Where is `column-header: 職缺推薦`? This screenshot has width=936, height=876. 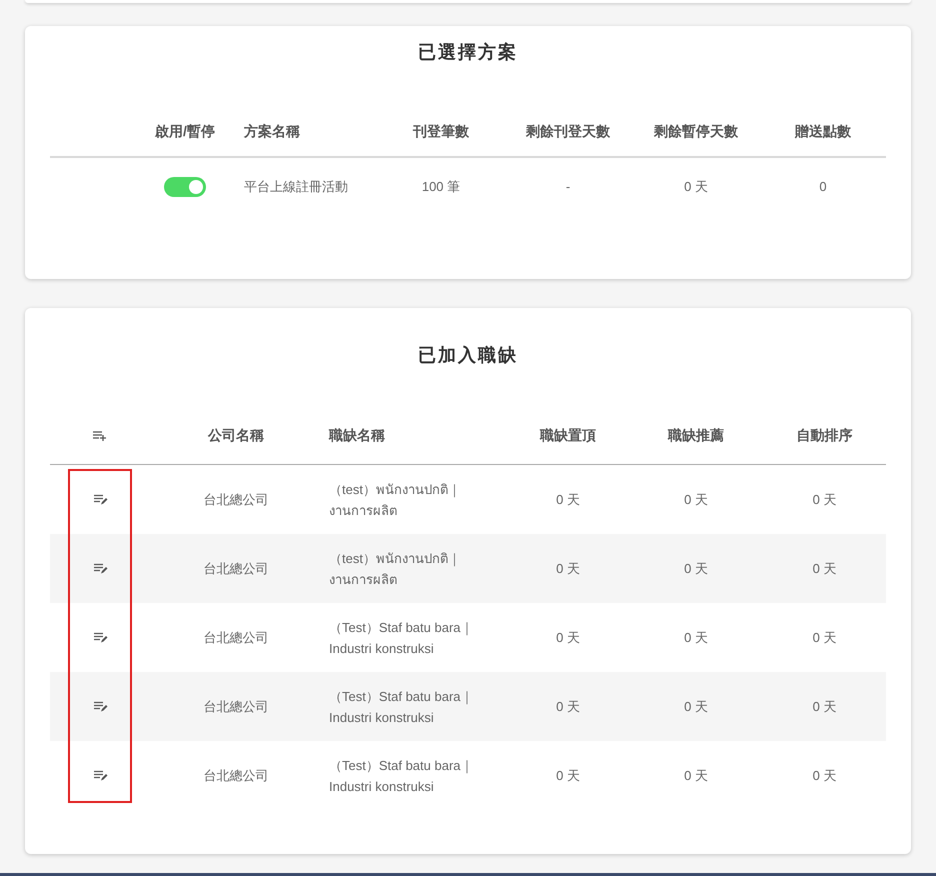 column-header: 職缺推薦 is located at coordinates (696, 435).